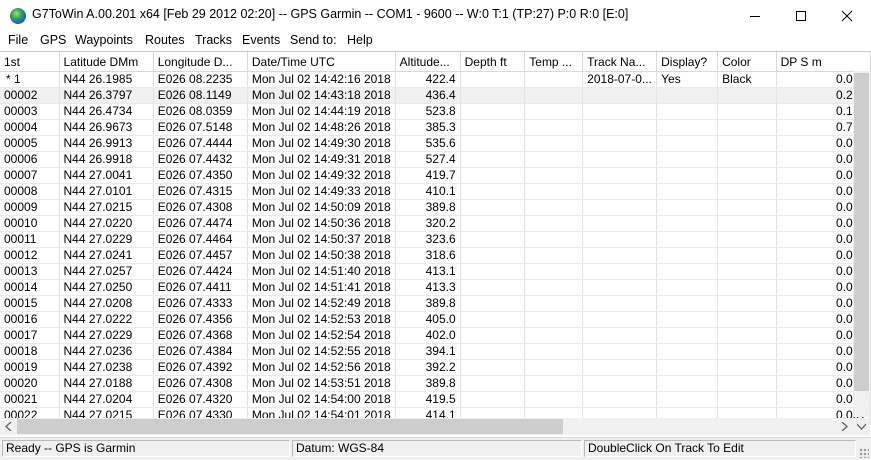 The image size is (871, 460). I want to click on horizontal-scrollbar, so click(426, 426).